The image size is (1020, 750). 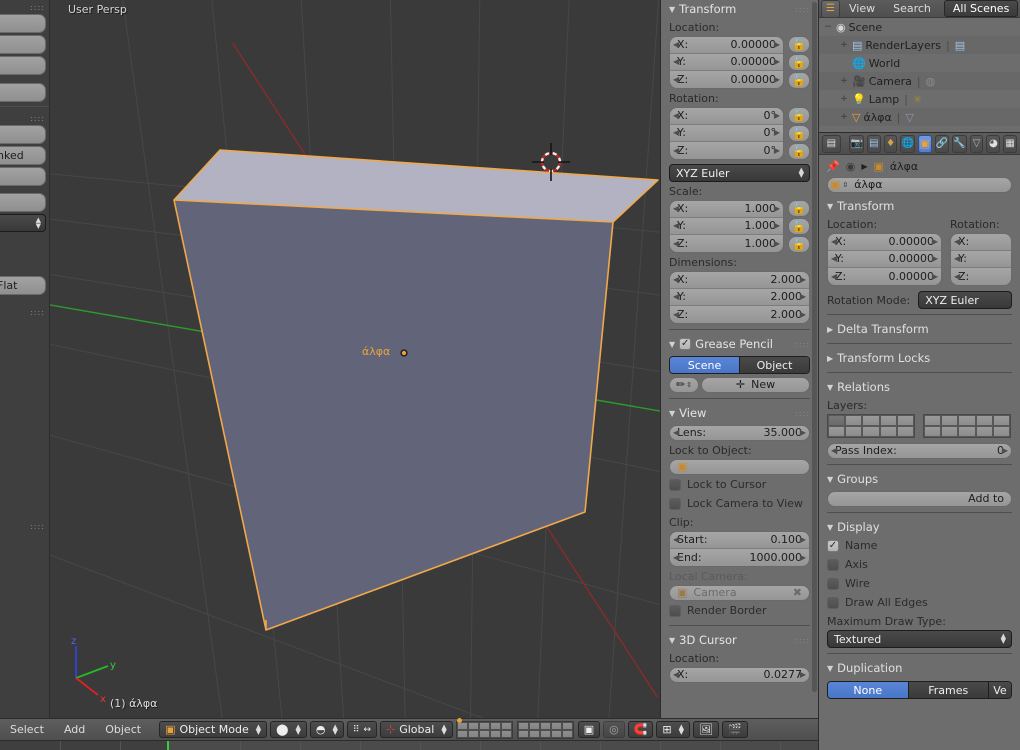 What do you see at coordinates (799, 208) in the screenshot?
I see `lock-scale-x-button: 🔓` at bounding box center [799, 208].